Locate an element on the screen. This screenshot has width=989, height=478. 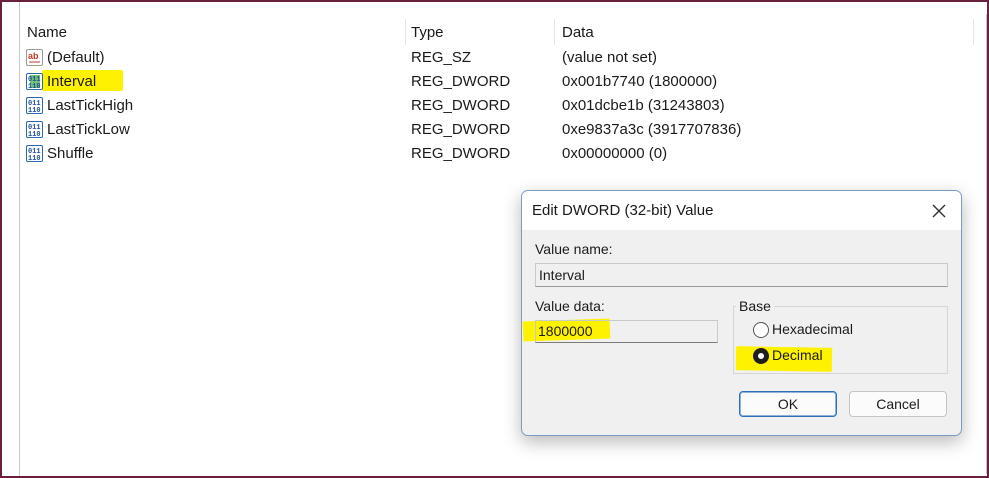
value-name: LastTickLow is located at coordinates (88, 129).